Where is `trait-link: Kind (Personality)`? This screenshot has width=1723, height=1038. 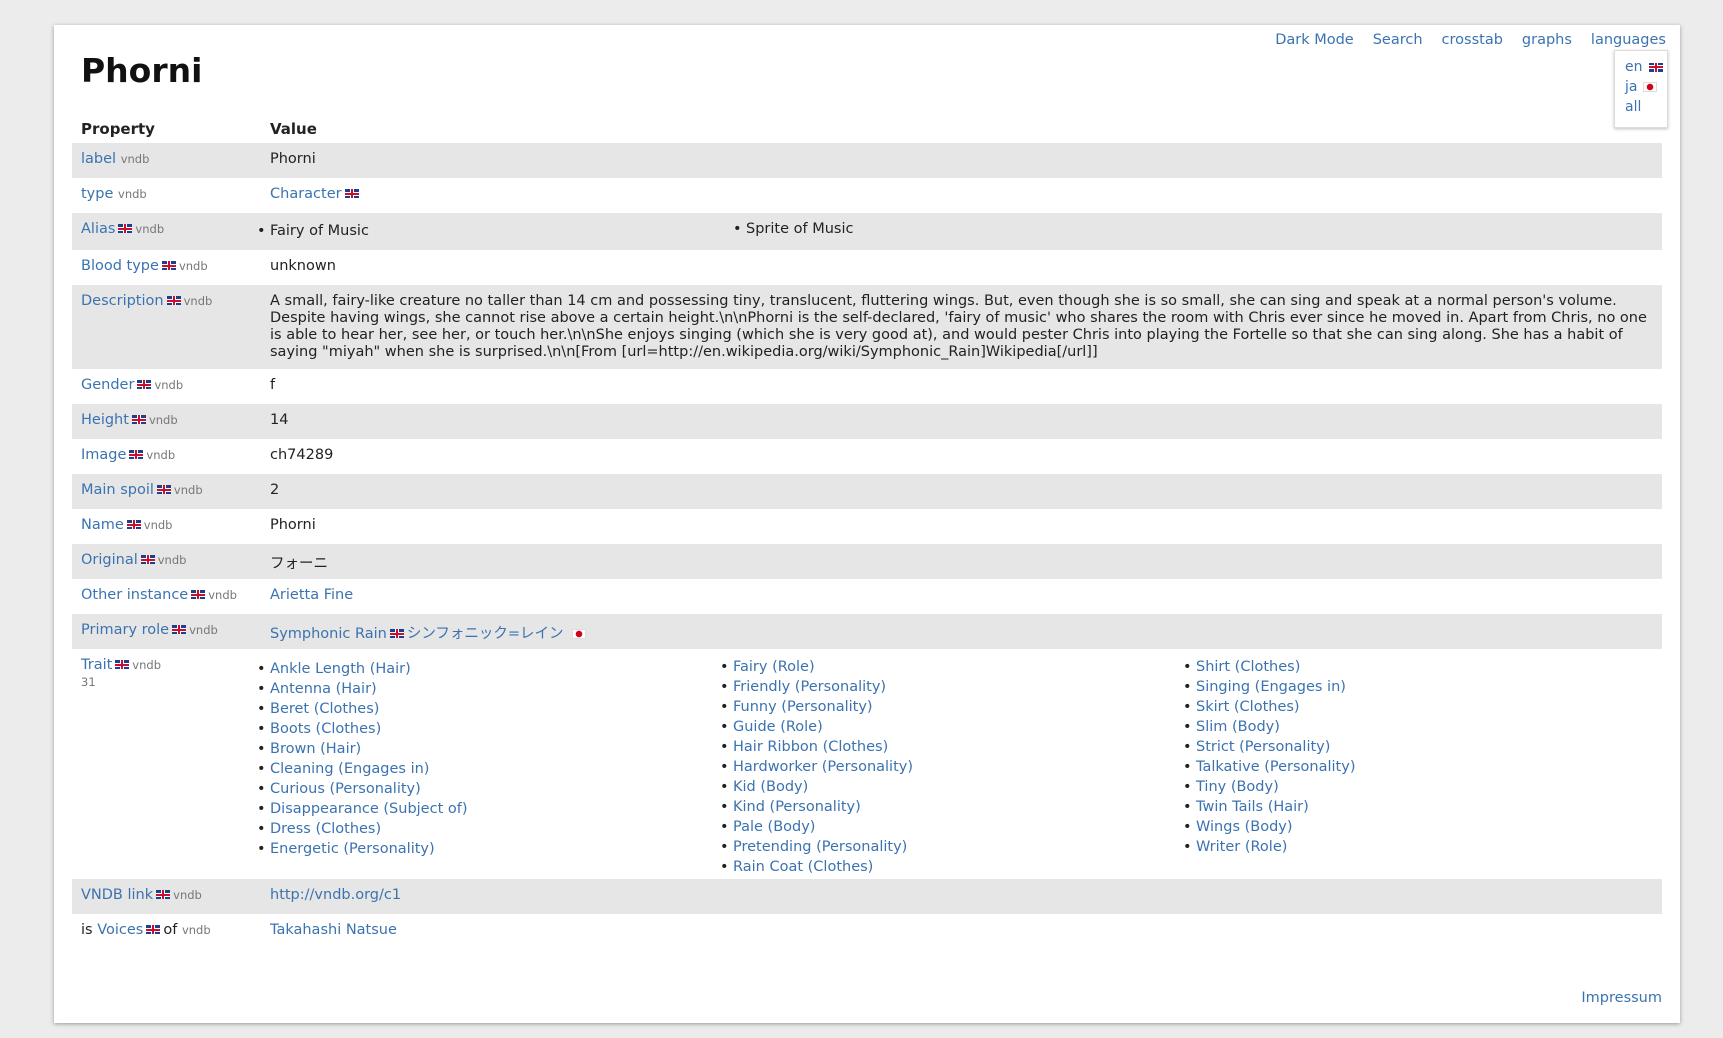
trait-link: Kind (Personality) is located at coordinates (797, 807).